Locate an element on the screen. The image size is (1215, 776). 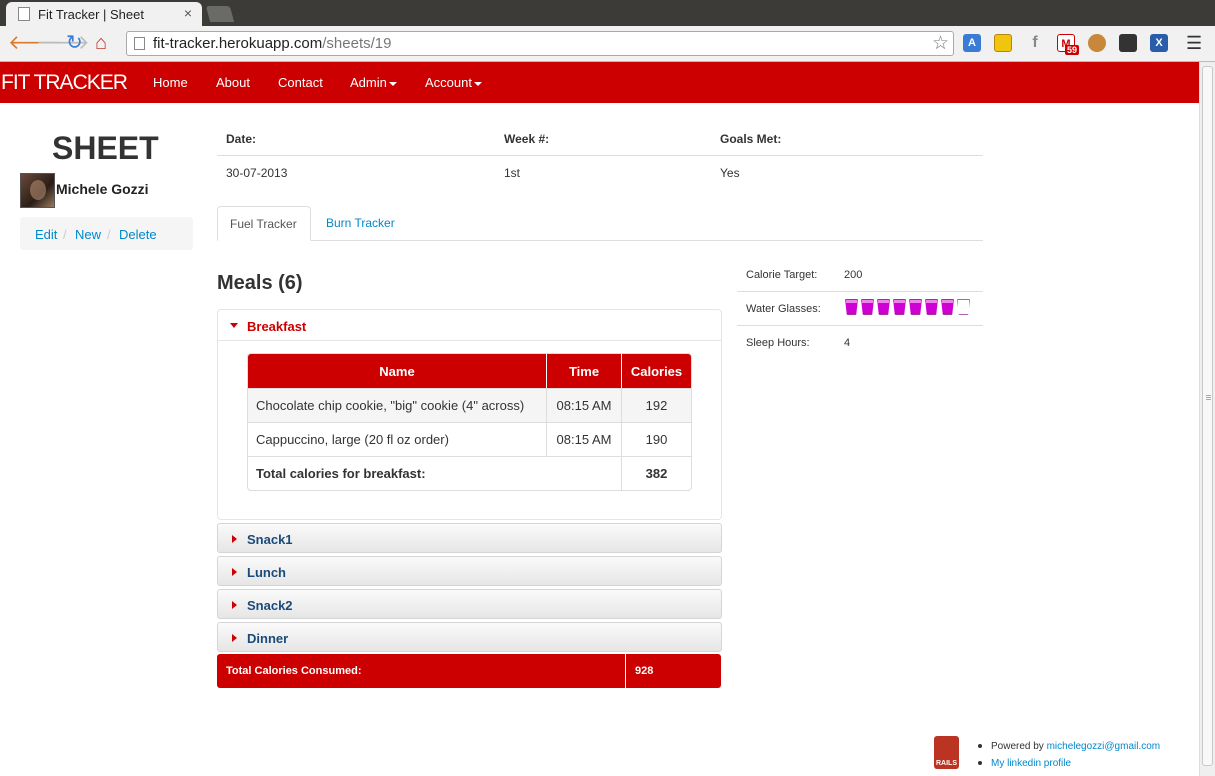
address-bar: fit-tracker.herokuapp.com/sheets/19 ☆ is located at coordinates (540, 43).